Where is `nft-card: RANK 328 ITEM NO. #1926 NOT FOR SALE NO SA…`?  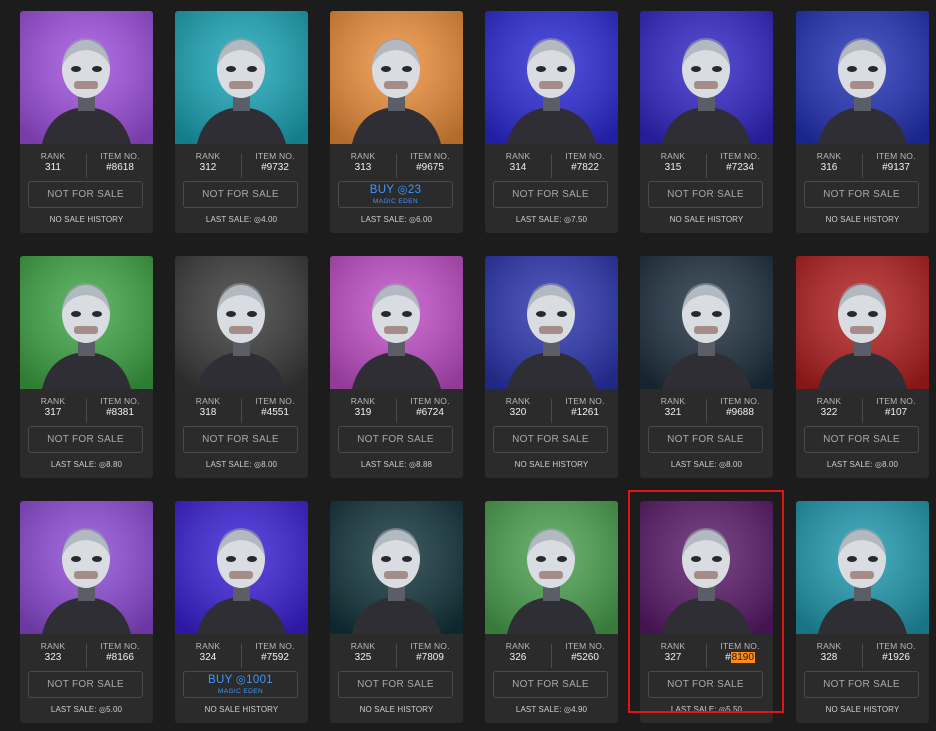 nft-card: RANK 328 ITEM NO. #1926 NOT FOR SALE NO SA… is located at coordinates (862, 612).